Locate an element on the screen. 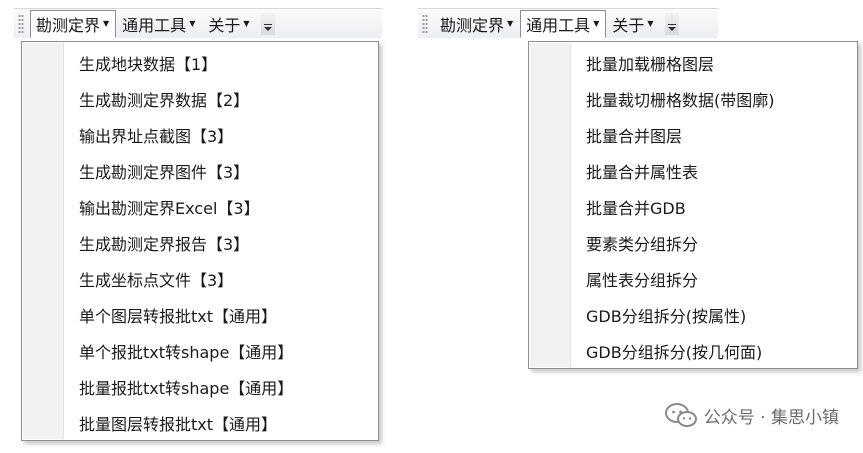  menu-item-batch-merge-gdb: 批量合并GDB is located at coordinates (693, 207).